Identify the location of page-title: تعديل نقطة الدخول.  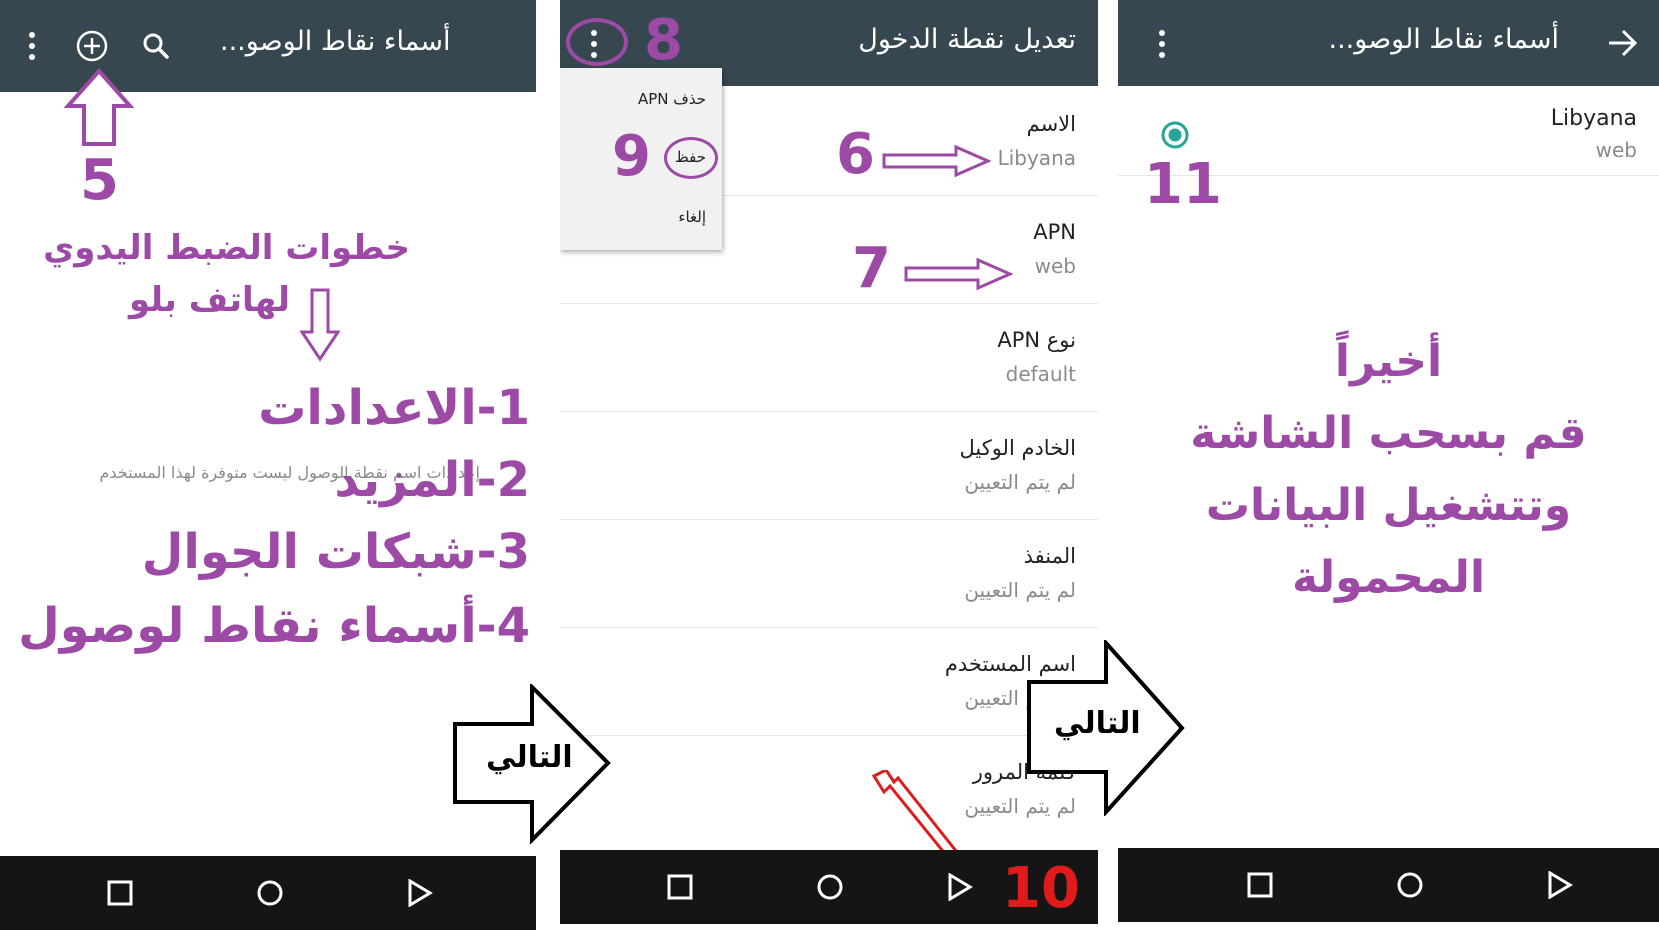
(967, 39).